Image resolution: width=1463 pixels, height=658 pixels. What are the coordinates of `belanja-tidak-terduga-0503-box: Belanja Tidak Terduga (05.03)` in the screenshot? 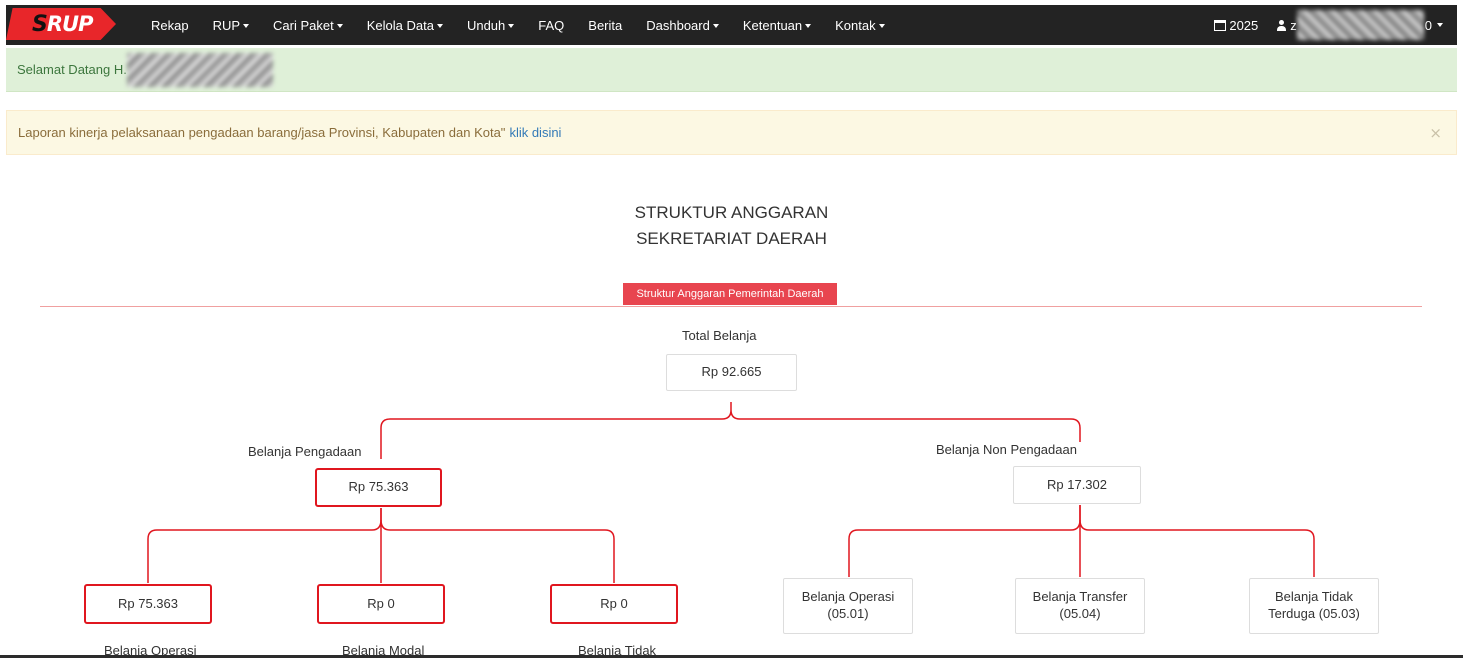 It's located at (1314, 606).